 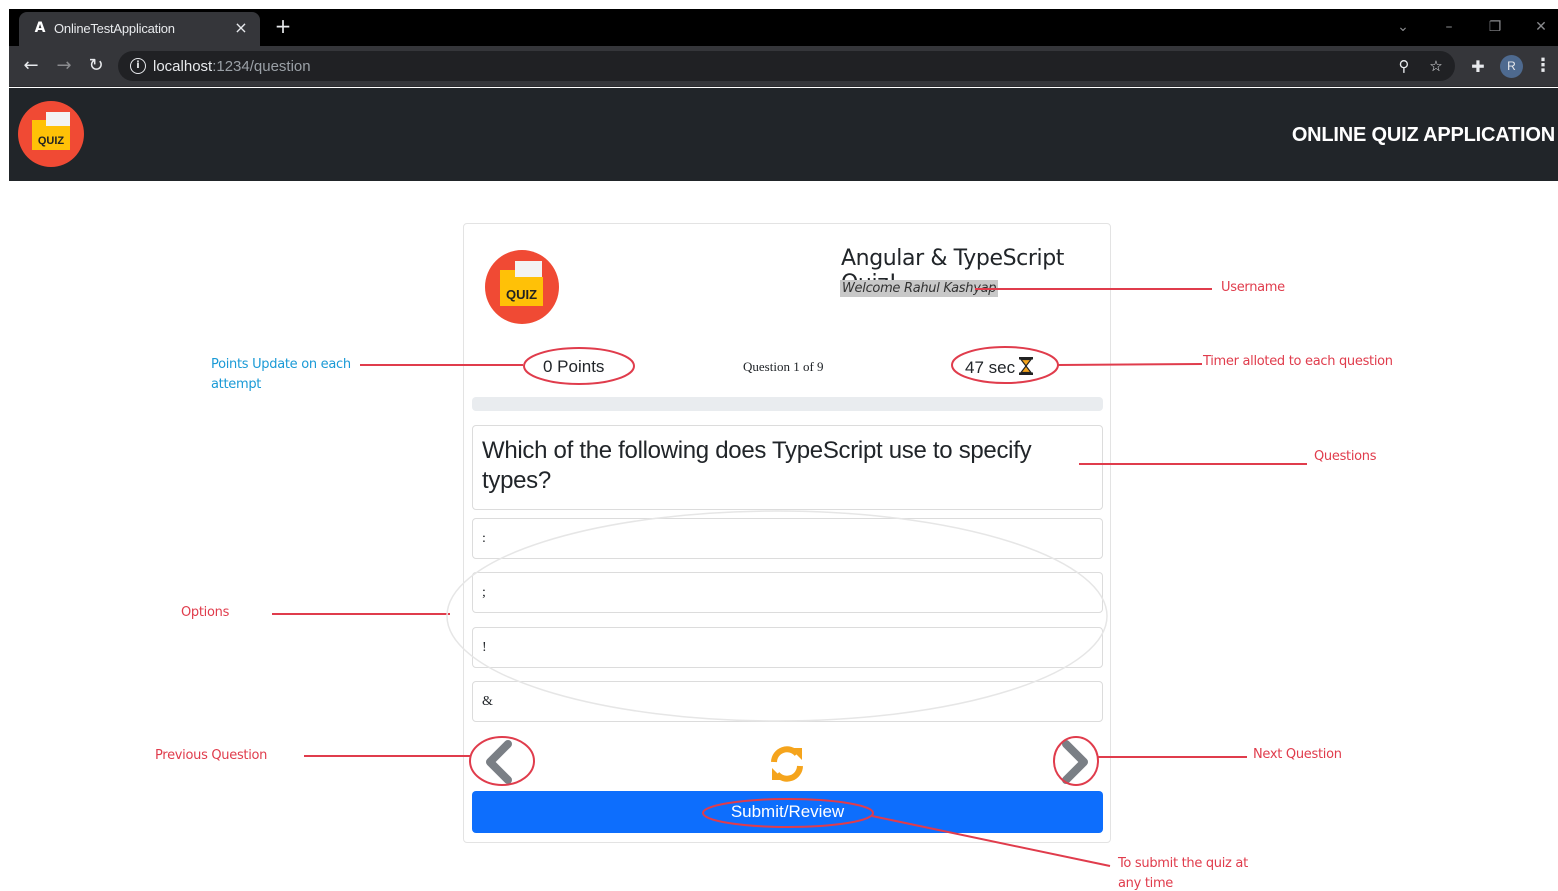 I want to click on option-4: &, so click(x=787, y=701).